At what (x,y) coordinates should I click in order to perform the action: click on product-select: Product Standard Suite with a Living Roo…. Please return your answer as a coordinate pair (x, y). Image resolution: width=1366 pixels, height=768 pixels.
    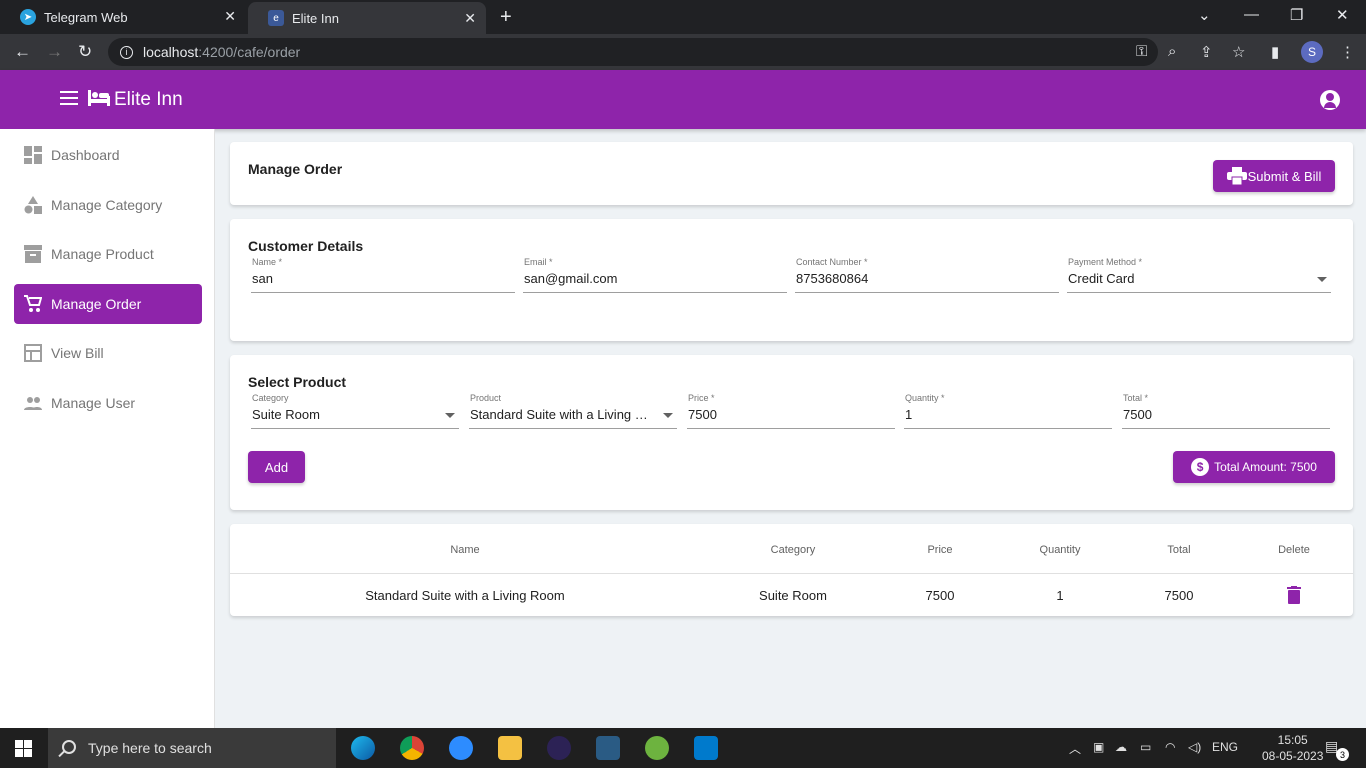
    Looking at the image, I should click on (573, 411).